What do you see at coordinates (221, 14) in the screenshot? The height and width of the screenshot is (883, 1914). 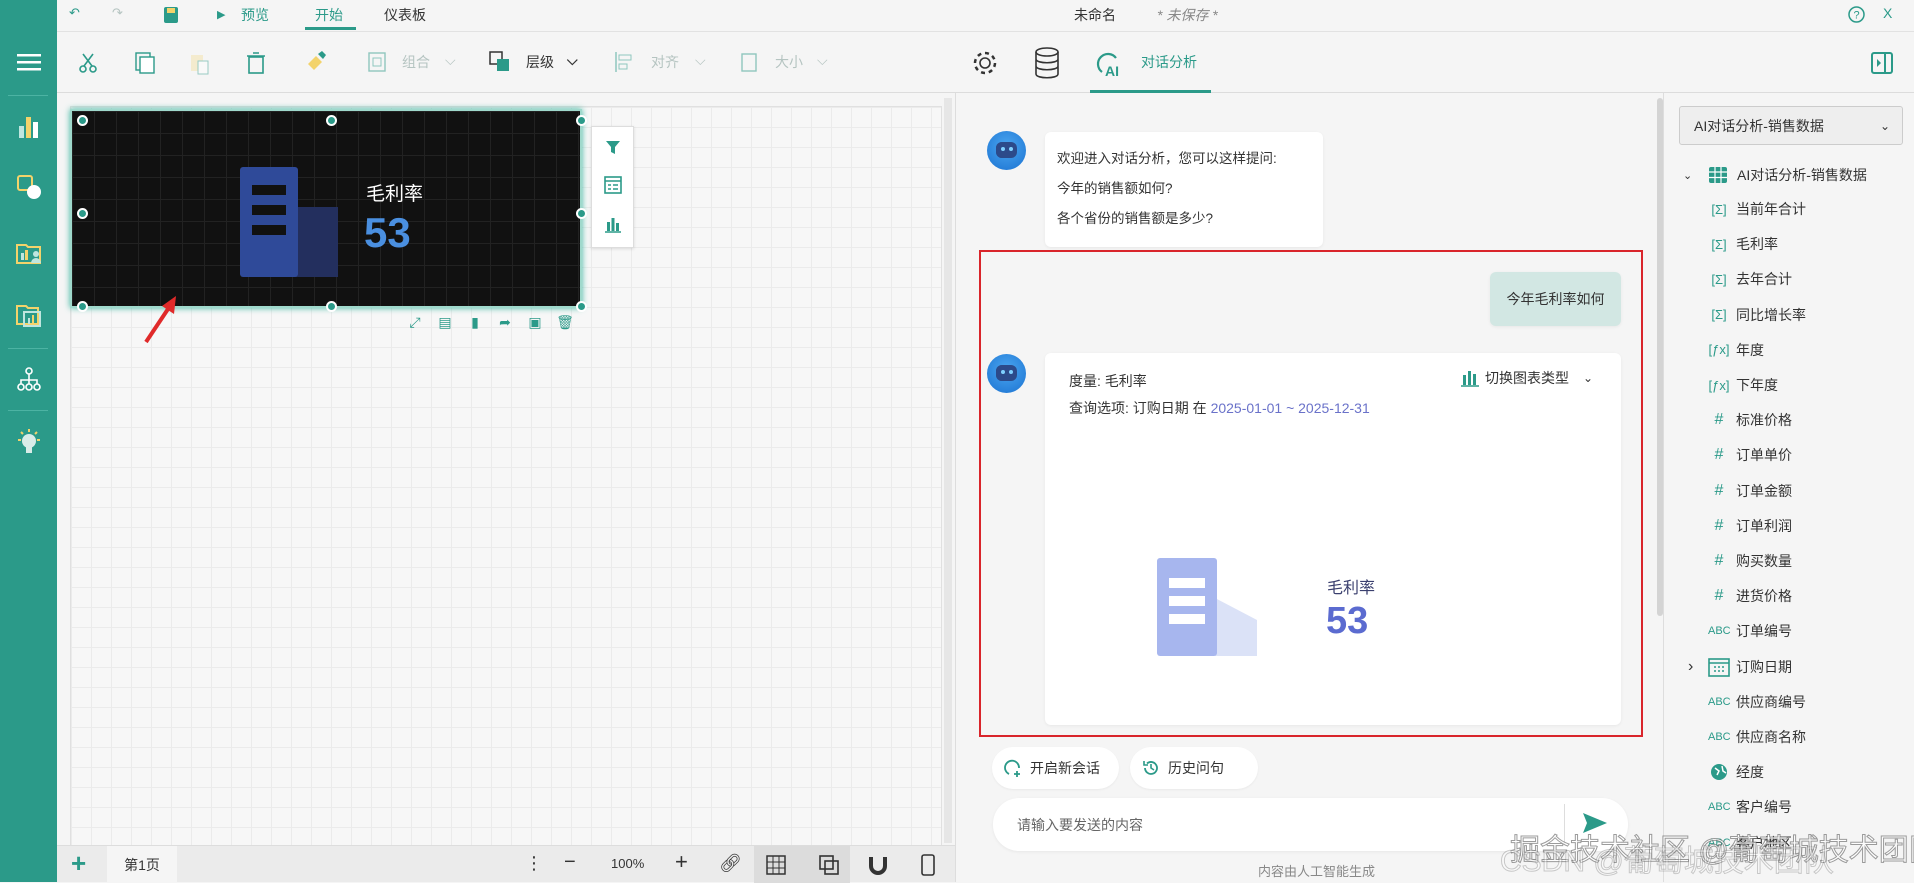 I see `play-icon: ▶` at bounding box center [221, 14].